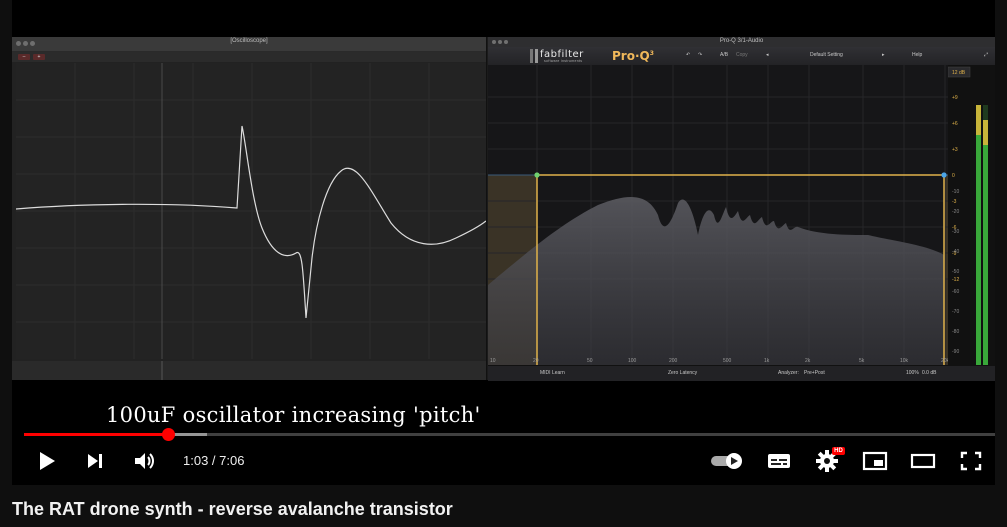 The height and width of the screenshot is (527, 1007). What do you see at coordinates (929, 373) in the screenshot?
I see `output-gain: 0.0 dB` at bounding box center [929, 373].